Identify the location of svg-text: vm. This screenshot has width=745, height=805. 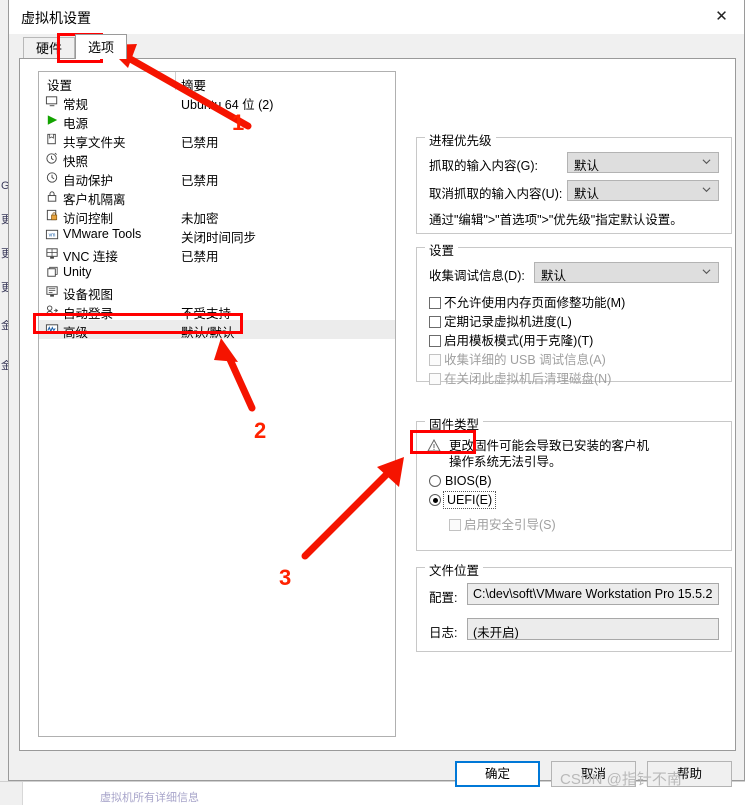
(52, 236).